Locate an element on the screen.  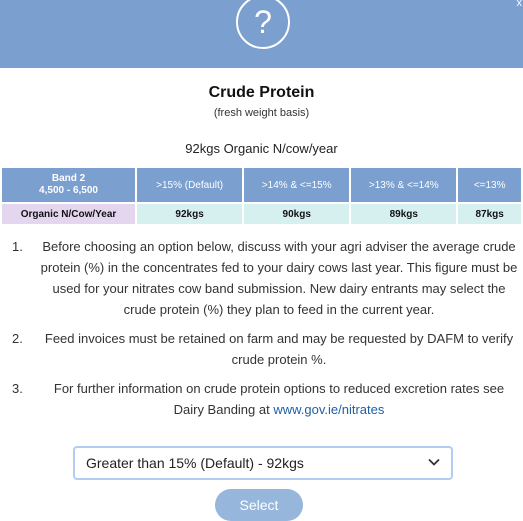
list-number: 1. is located at coordinates (17, 246).